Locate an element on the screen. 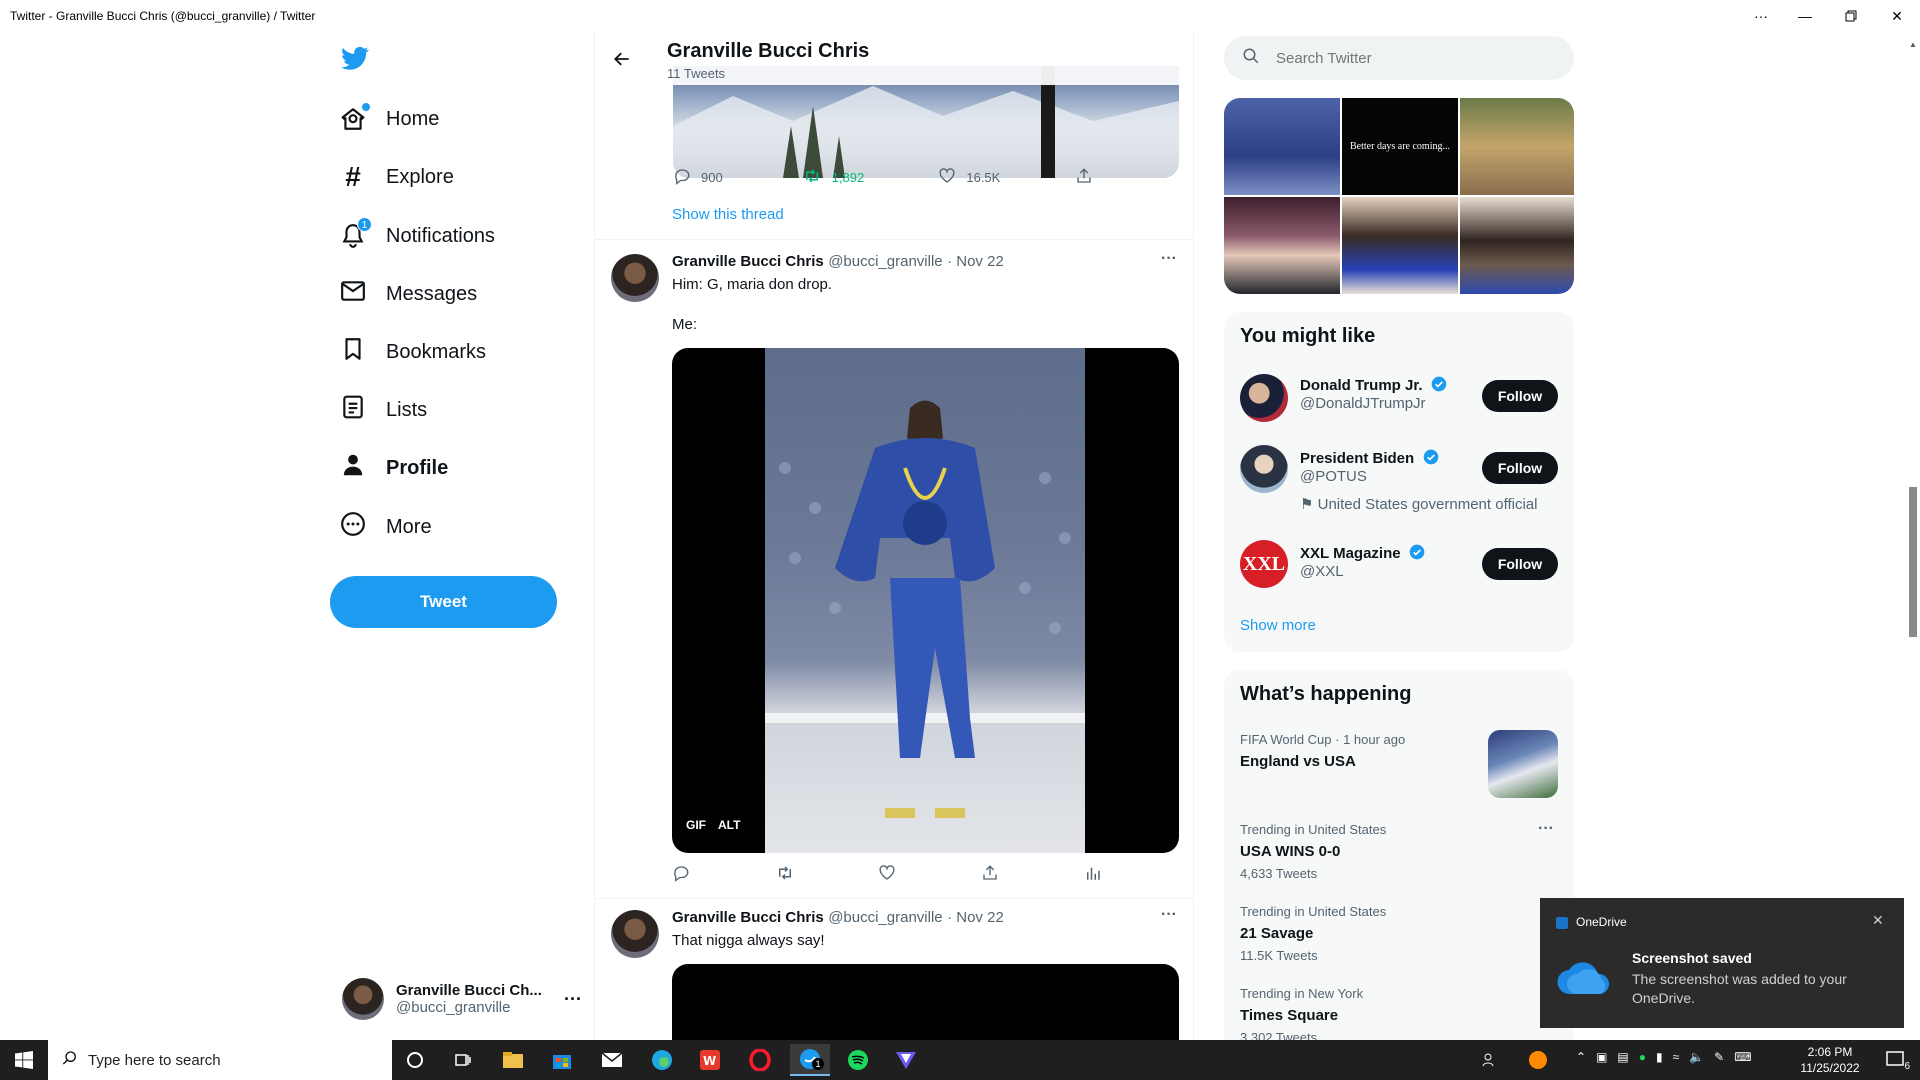 Image resolution: width=1920 pixels, height=1080 pixels. taskbar-search-box: Type here to search is located at coordinates (220, 1060).